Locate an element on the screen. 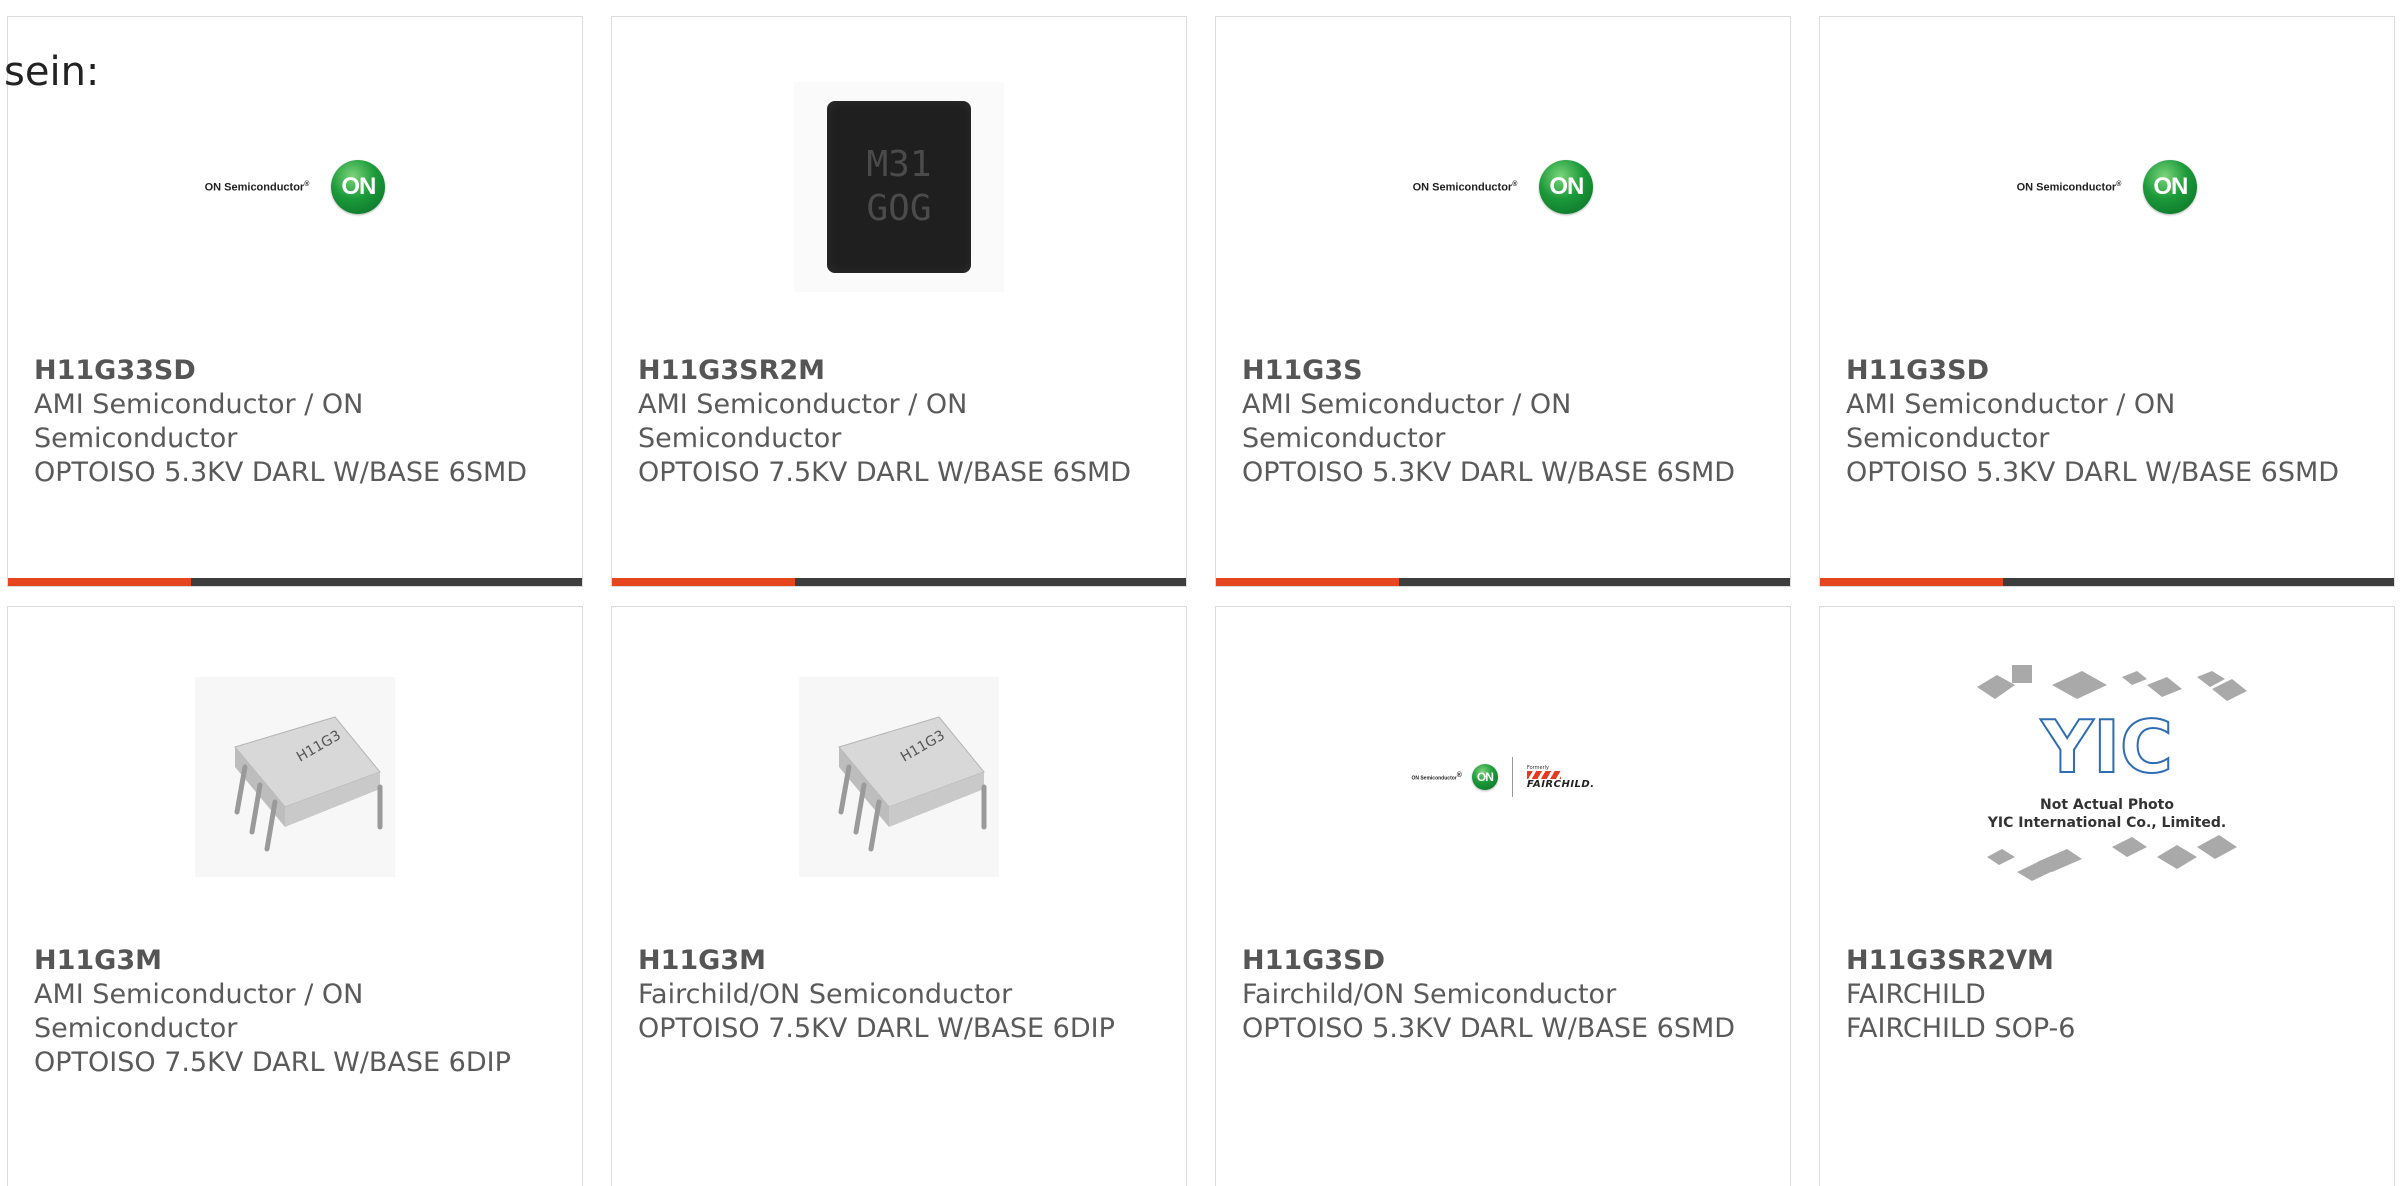  part-number: H11G3SR2M is located at coordinates (902, 371).